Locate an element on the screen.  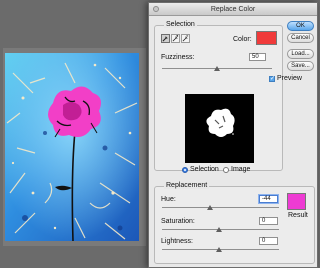
lightness-input: 0 is located at coordinates (268, 241).